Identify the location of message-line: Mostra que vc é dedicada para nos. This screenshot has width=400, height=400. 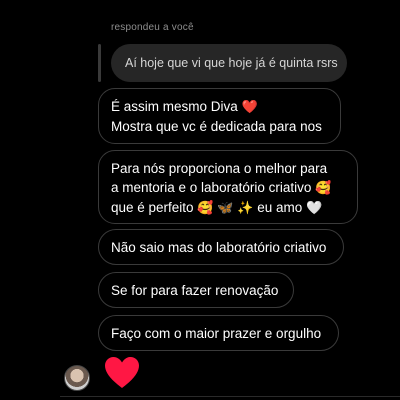
(216, 126).